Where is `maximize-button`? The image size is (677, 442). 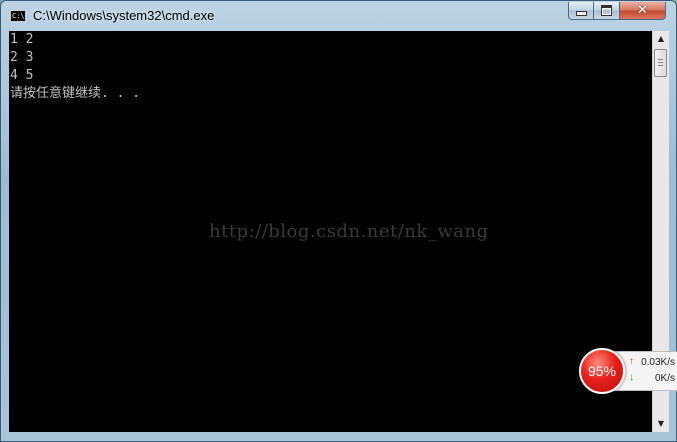 maximize-button is located at coordinates (607, 11).